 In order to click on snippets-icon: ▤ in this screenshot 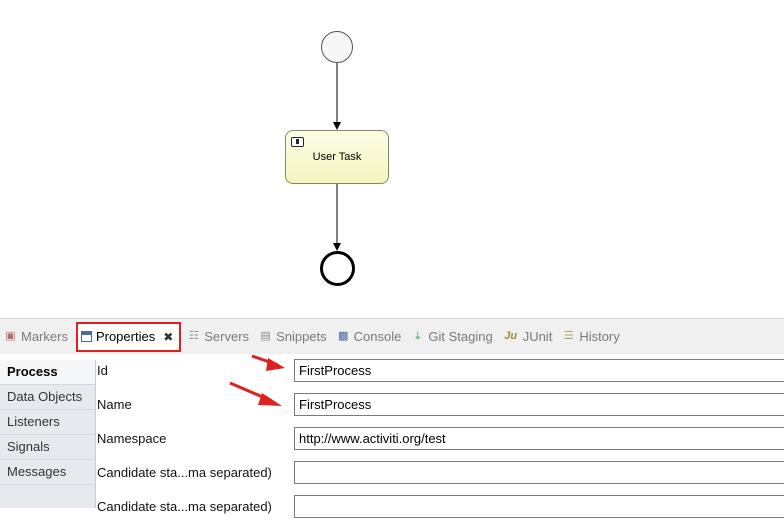, I will do `click(265, 336)`.